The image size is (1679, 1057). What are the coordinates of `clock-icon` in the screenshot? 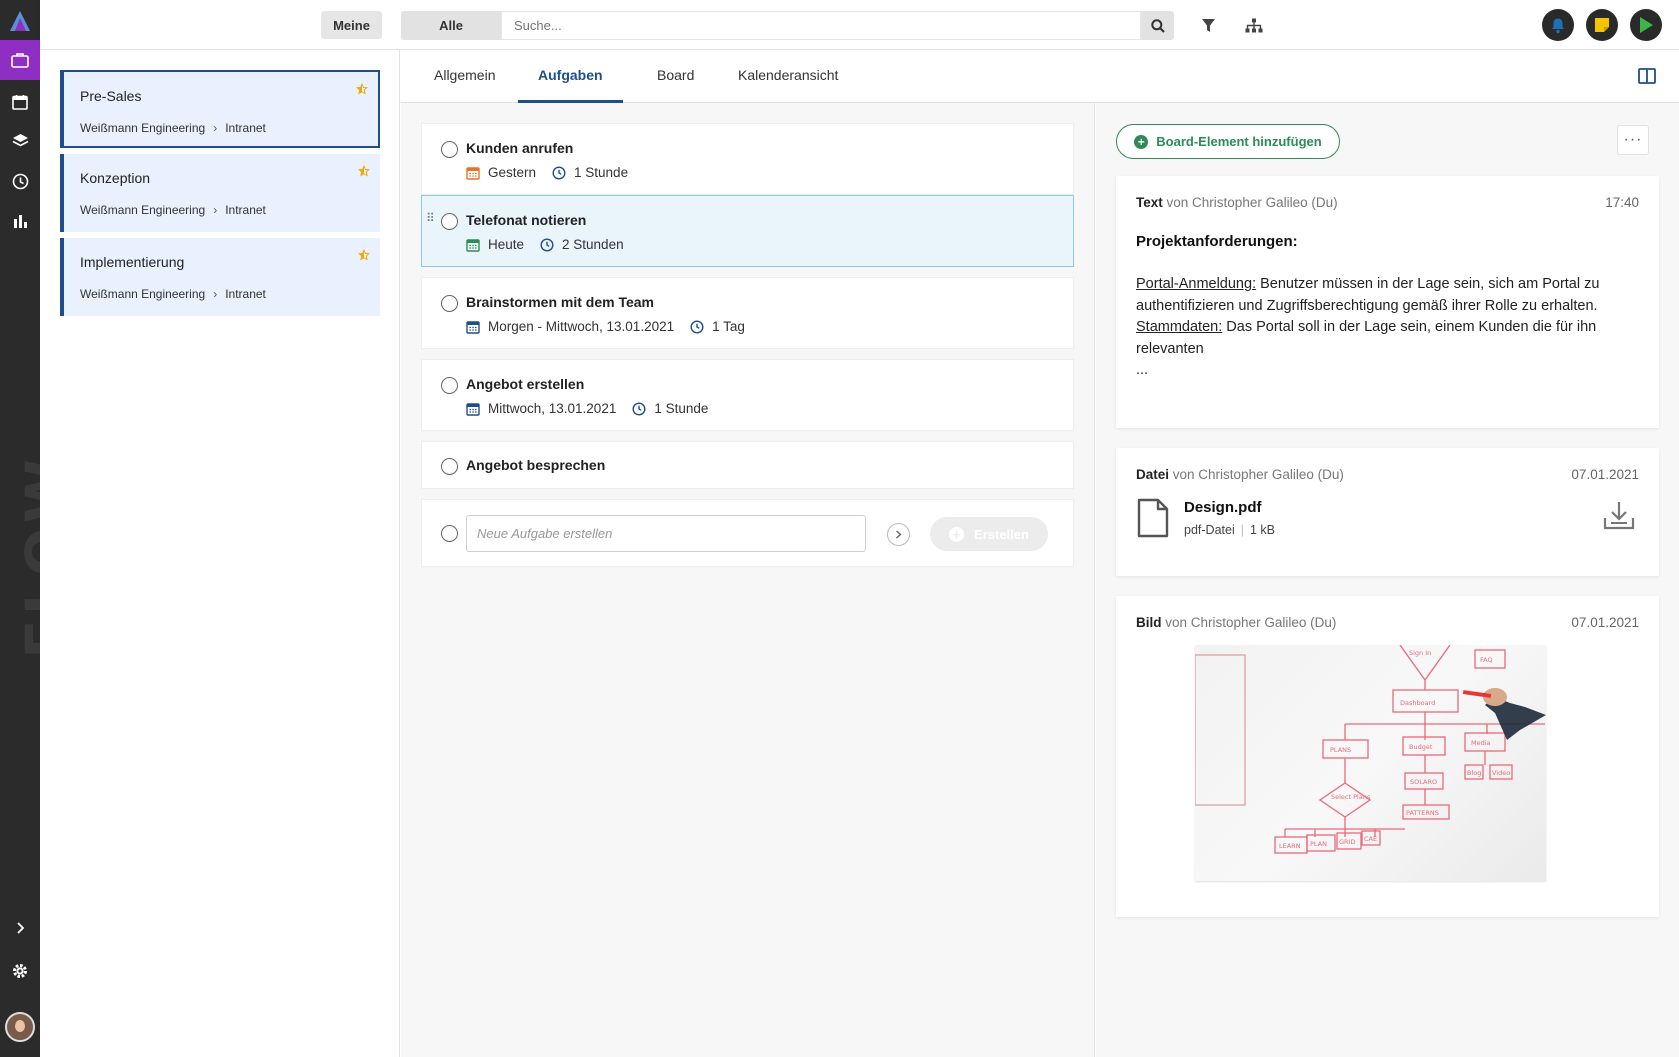 It's located at (547, 244).